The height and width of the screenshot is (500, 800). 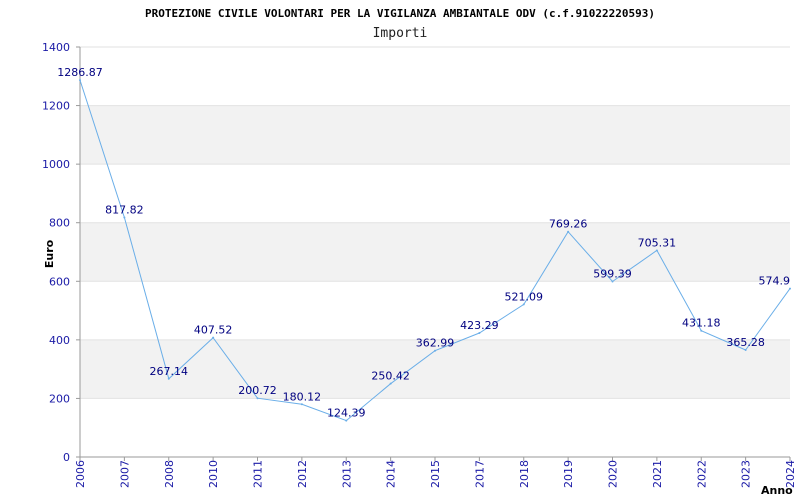 What do you see at coordinates (612, 273) in the screenshot?
I see `data-label: 599.39` at bounding box center [612, 273].